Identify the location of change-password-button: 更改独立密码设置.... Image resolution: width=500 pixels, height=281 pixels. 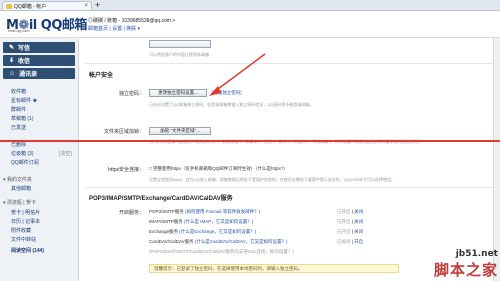
(178, 93).